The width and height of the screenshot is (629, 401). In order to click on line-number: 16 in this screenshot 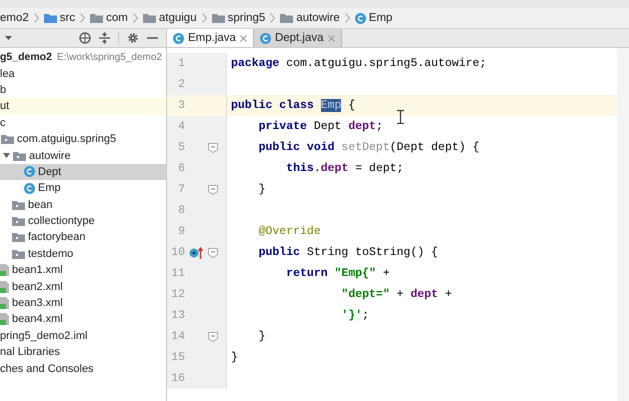, I will do `click(177, 378)`.